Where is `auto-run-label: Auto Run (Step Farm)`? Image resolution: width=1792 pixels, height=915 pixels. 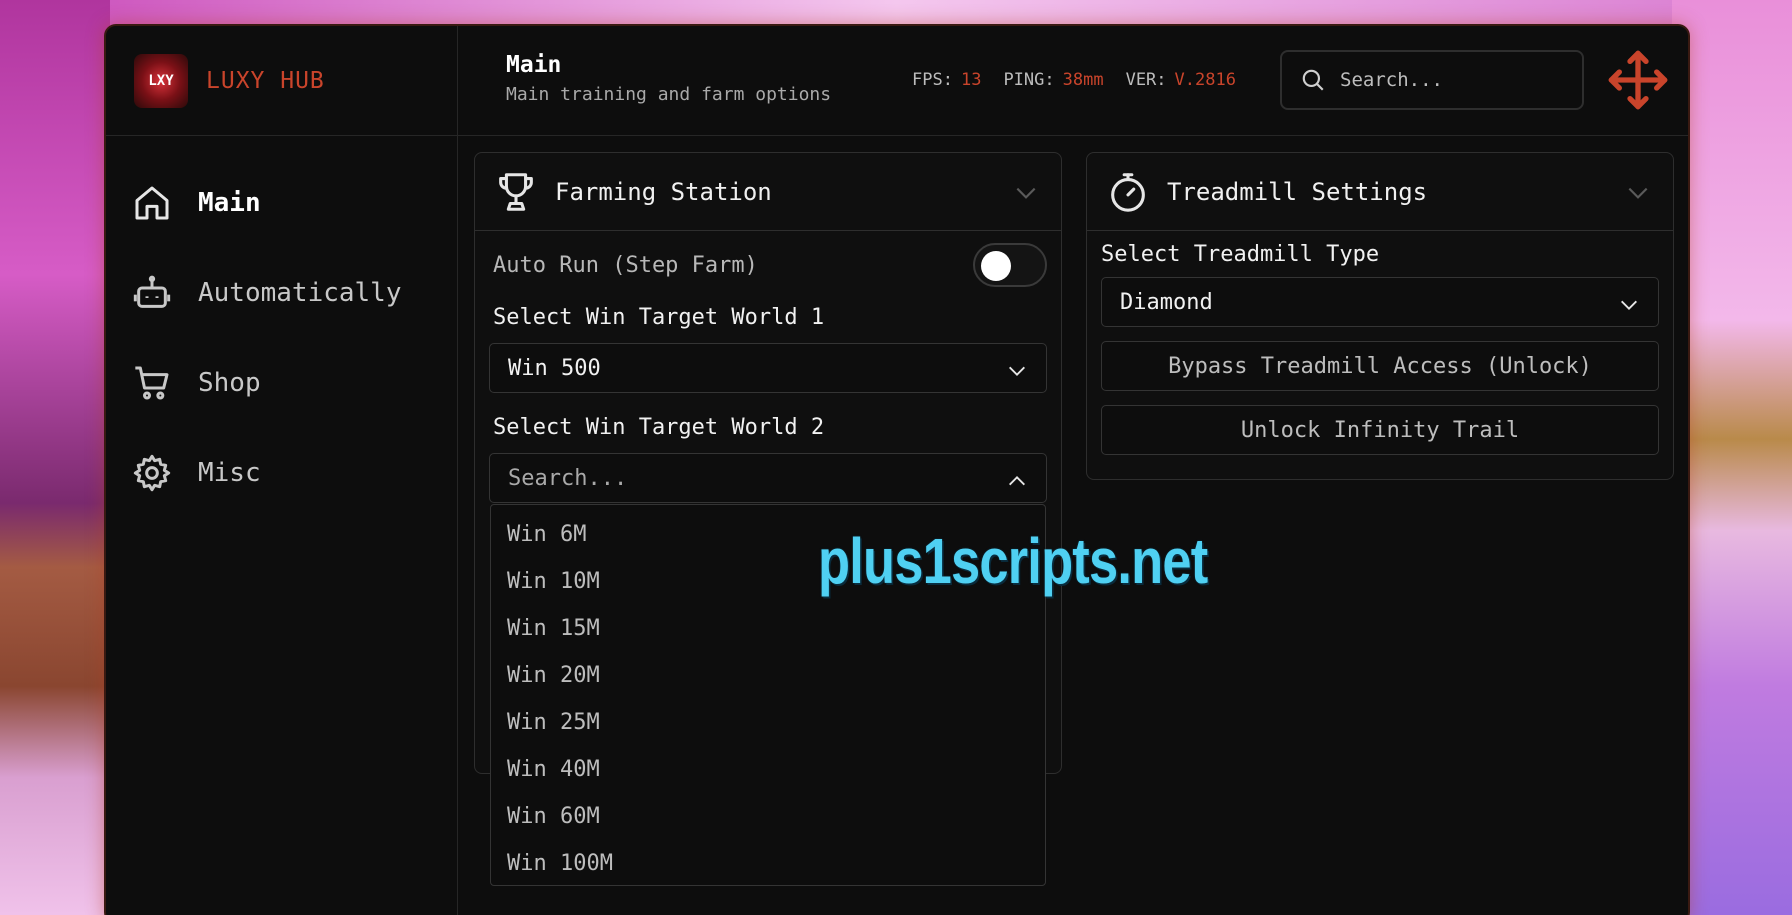
auto-run-label: Auto Run (Step Farm) is located at coordinates (625, 265).